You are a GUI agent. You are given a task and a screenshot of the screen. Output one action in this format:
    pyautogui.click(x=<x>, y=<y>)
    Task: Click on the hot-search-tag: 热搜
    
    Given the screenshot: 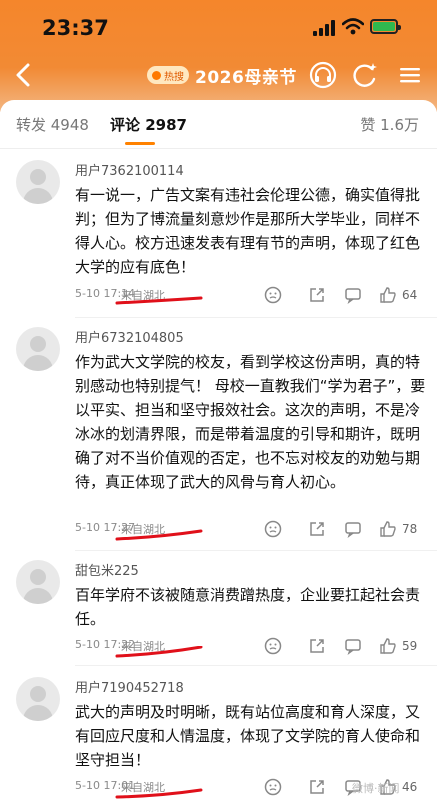 What is the action you would take?
    pyautogui.click(x=168, y=75)
    